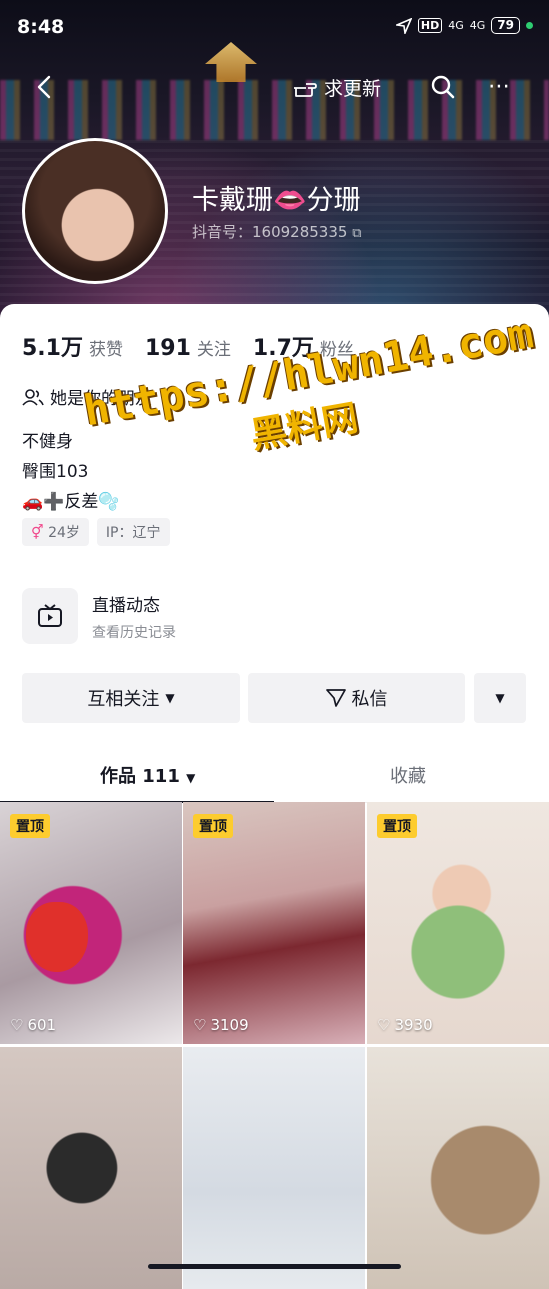 The image size is (549, 1289). I want to click on douyin-id: 抖音号：1609285335 ⧉, so click(277, 231).